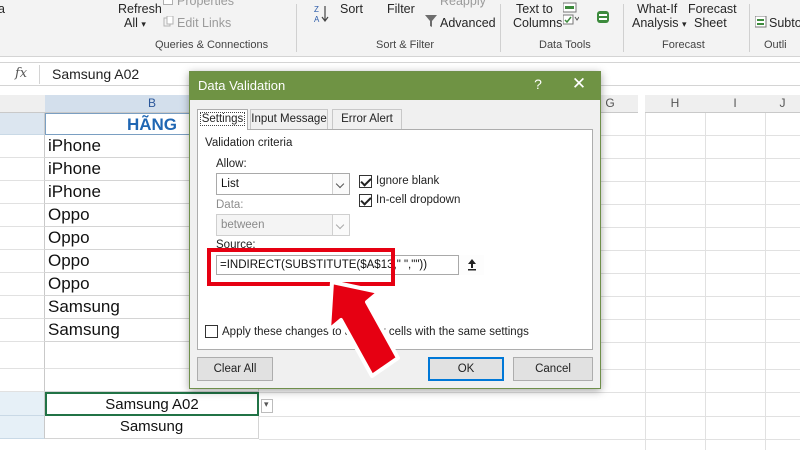 This screenshot has width=800, height=450. I want to click on data-label: Data:, so click(230, 205).